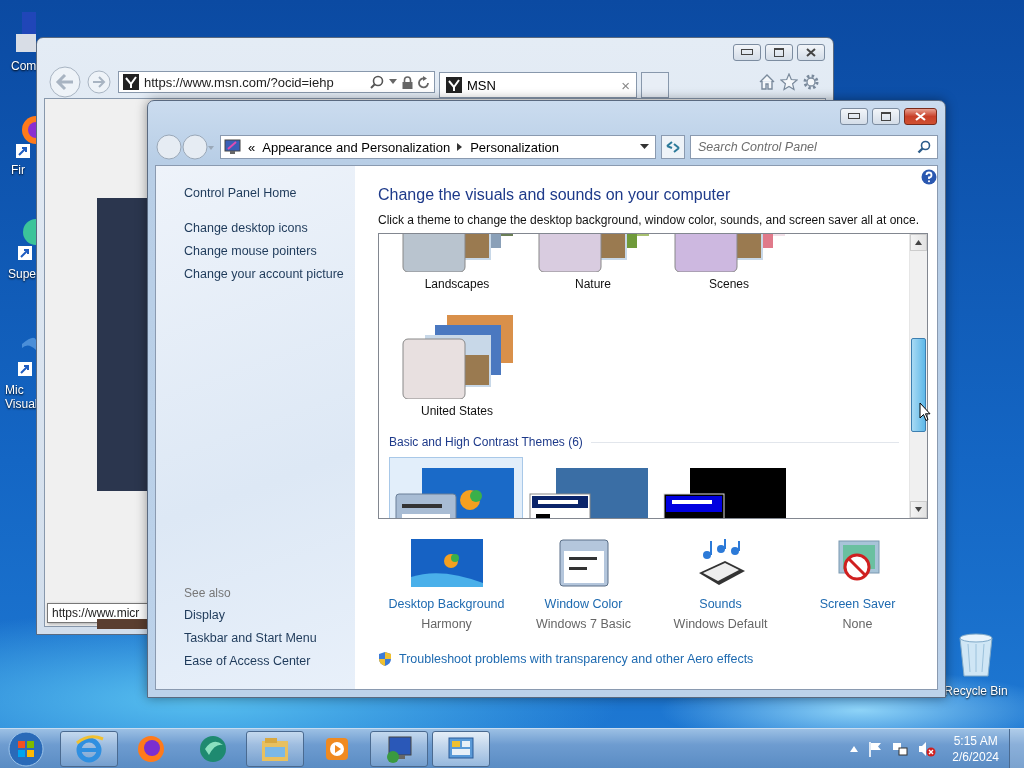 This screenshot has width=1024, height=768. What do you see at coordinates (14, 390) in the screenshot?
I see `icon-label: Mic` at bounding box center [14, 390].